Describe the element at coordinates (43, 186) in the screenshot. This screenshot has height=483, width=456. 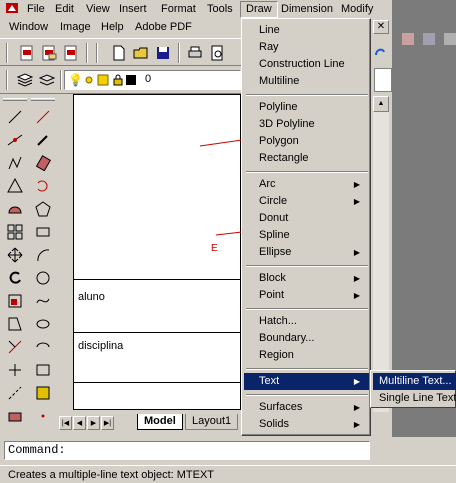
I see `offset-icon` at that location.